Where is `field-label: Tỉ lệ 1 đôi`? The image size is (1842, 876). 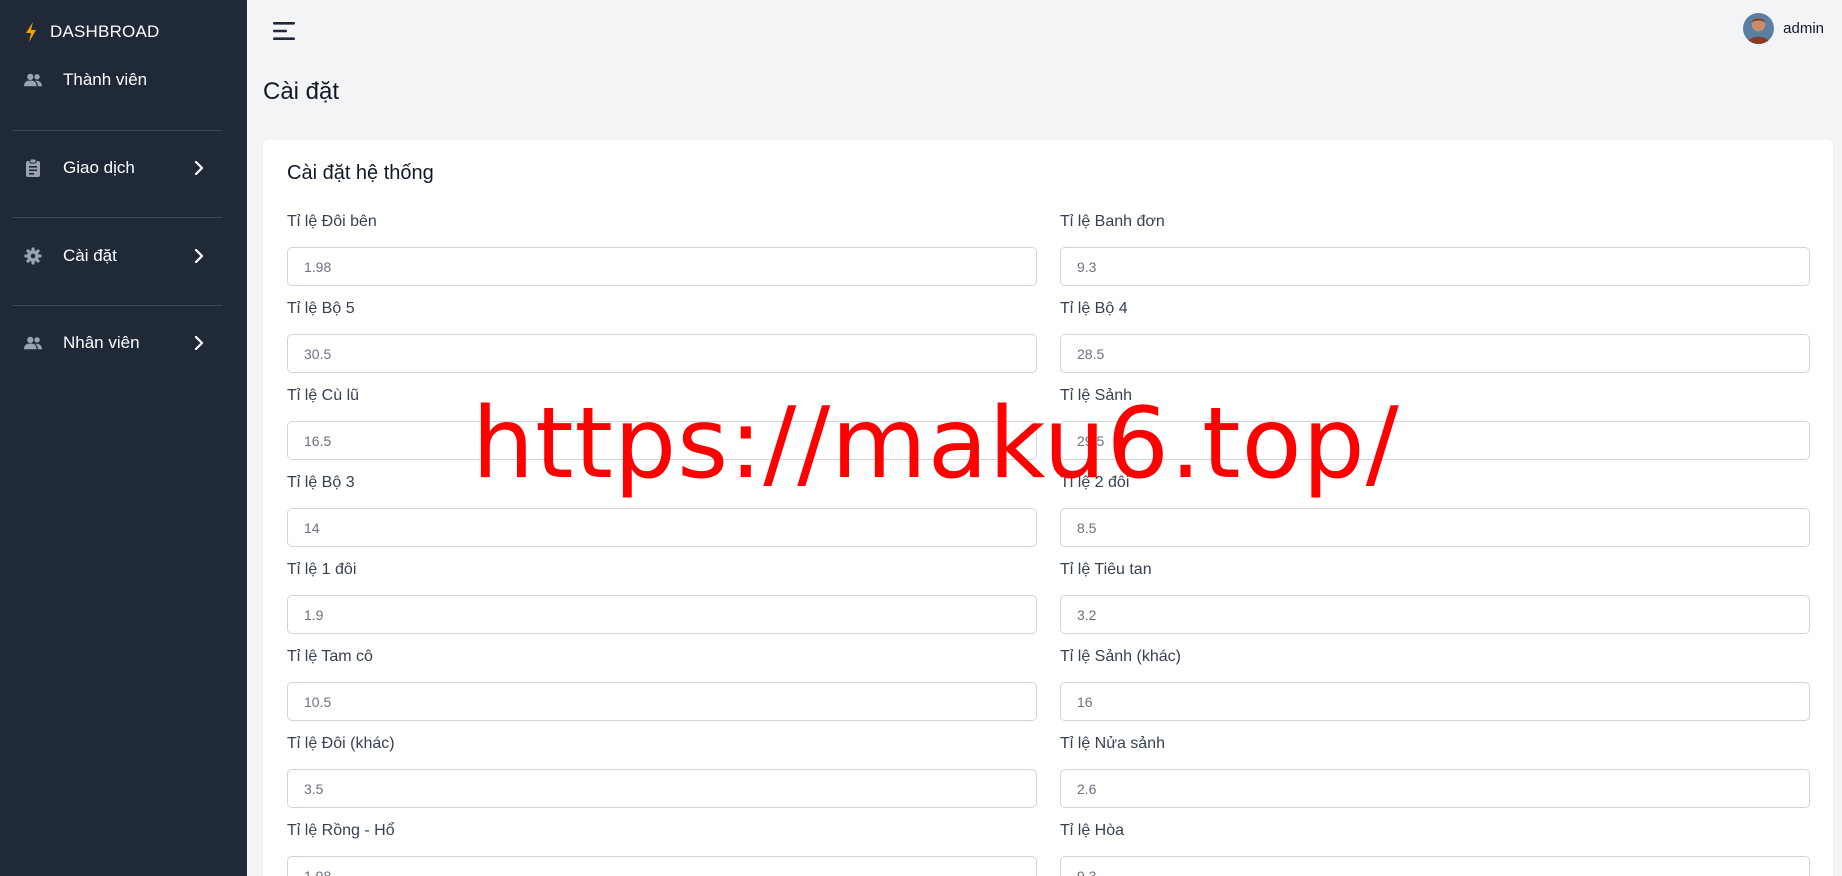 field-label: Tỉ lệ 1 đôi is located at coordinates (322, 569).